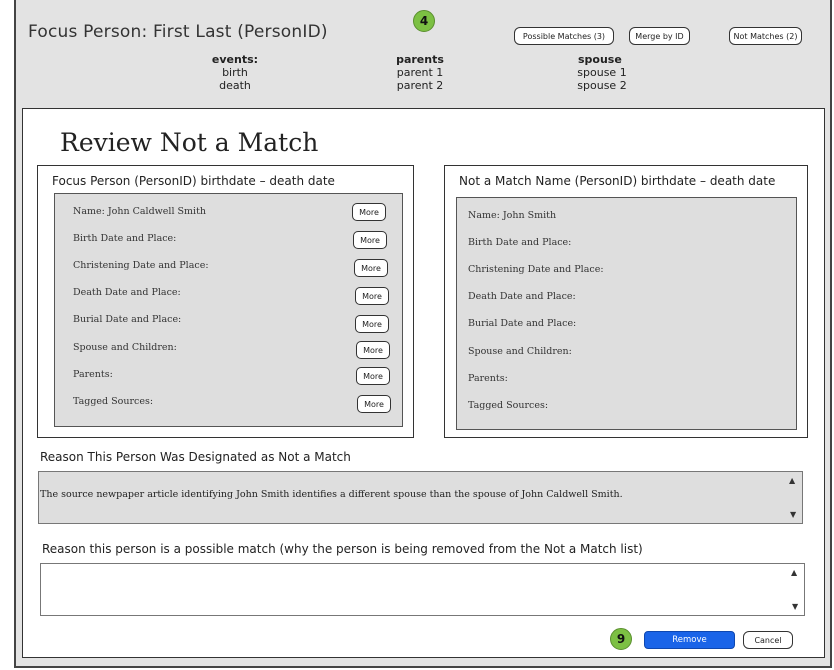 The height and width of the screenshot is (670, 834). What do you see at coordinates (373, 350) in the screenshot?
I see `more-spouse-button: More` at bounding box center [373, 350].